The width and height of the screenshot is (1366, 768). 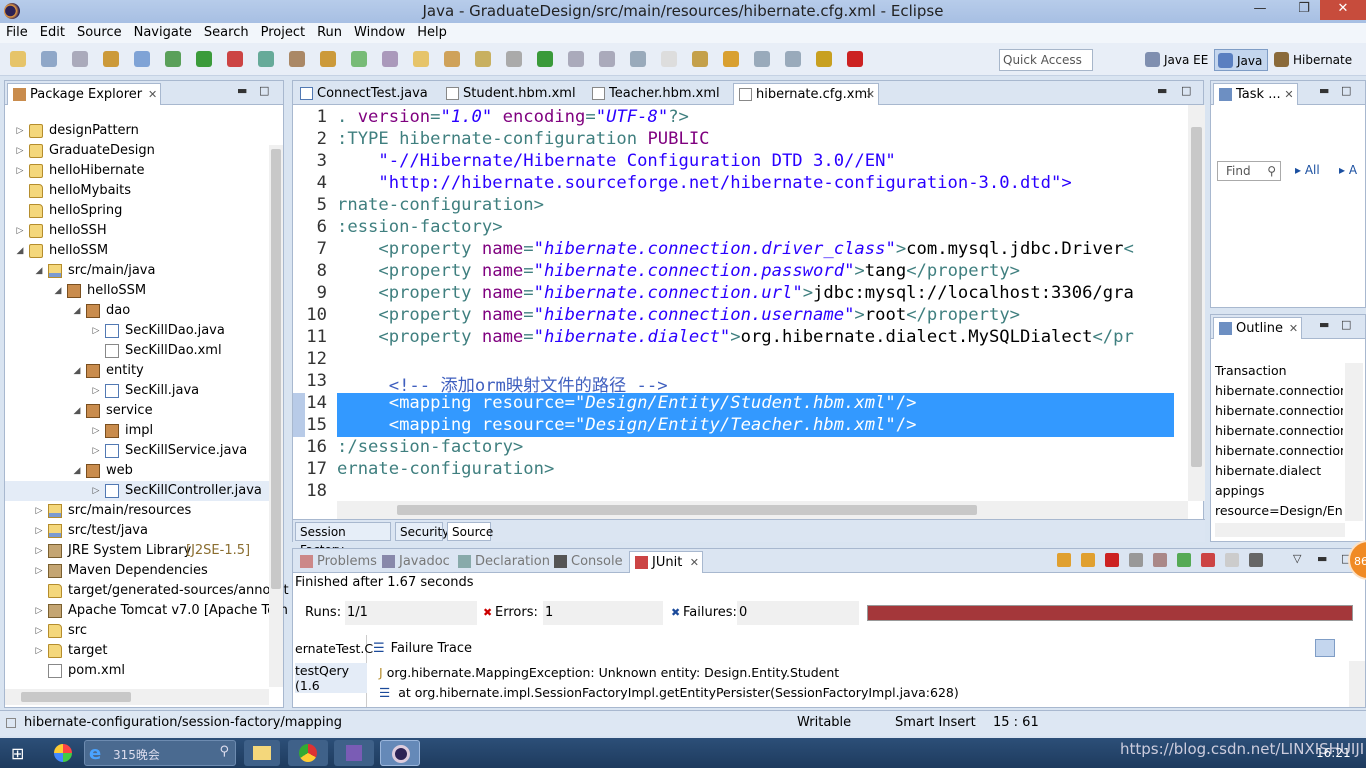 I want to click on tree-item: ▷ src/main/resources, so click(x=137, y=511).